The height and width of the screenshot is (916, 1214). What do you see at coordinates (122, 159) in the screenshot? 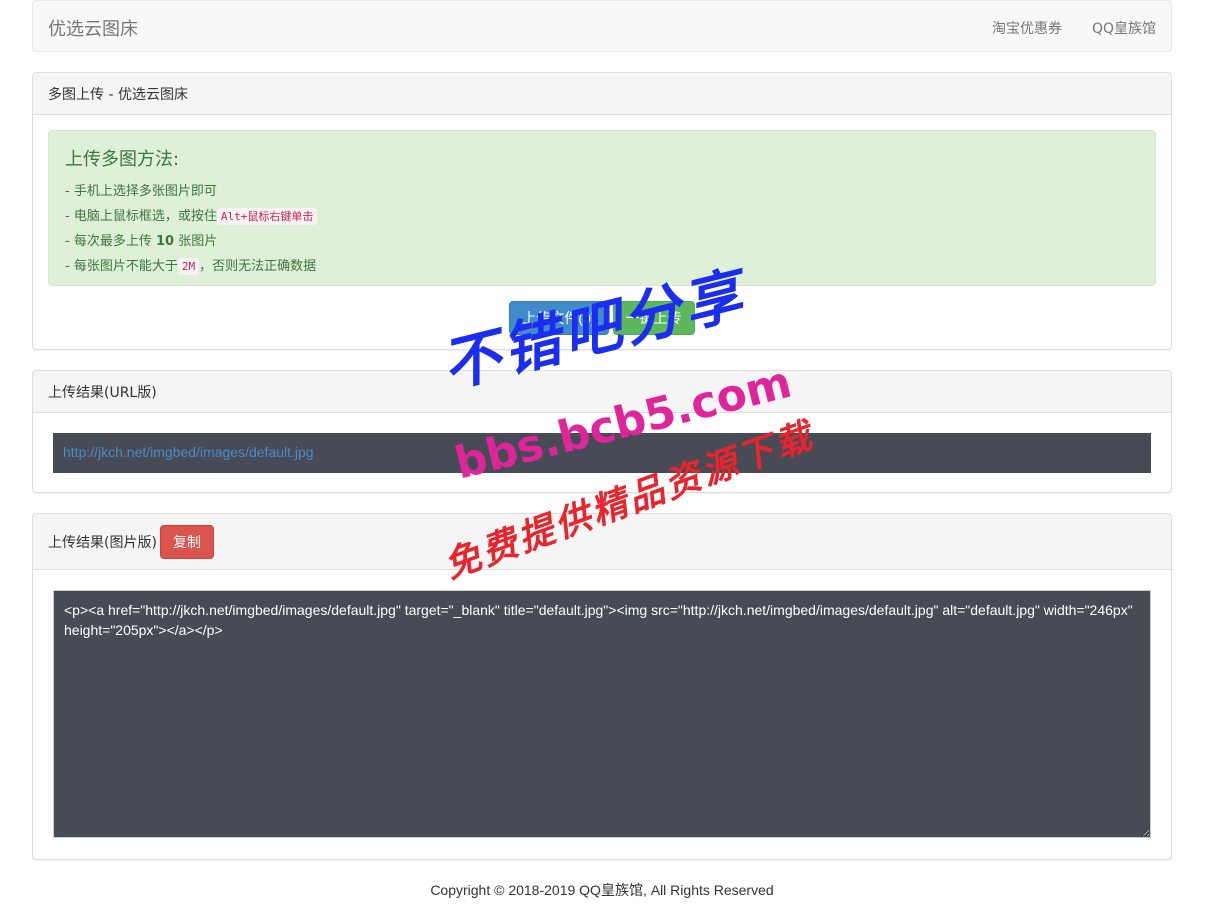
I see `tips-title: 上传多图方法:` at bounding box center [122, 159].